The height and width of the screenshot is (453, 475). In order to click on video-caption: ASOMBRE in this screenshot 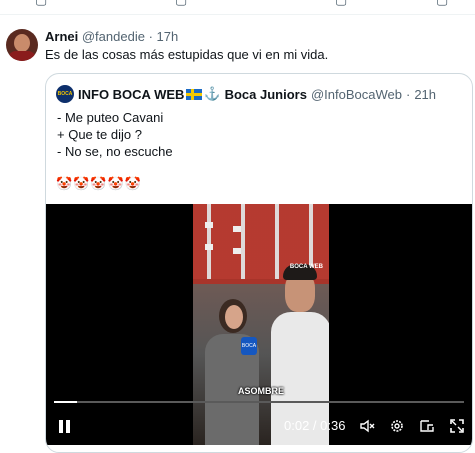, I will do `click(260, 391)`.